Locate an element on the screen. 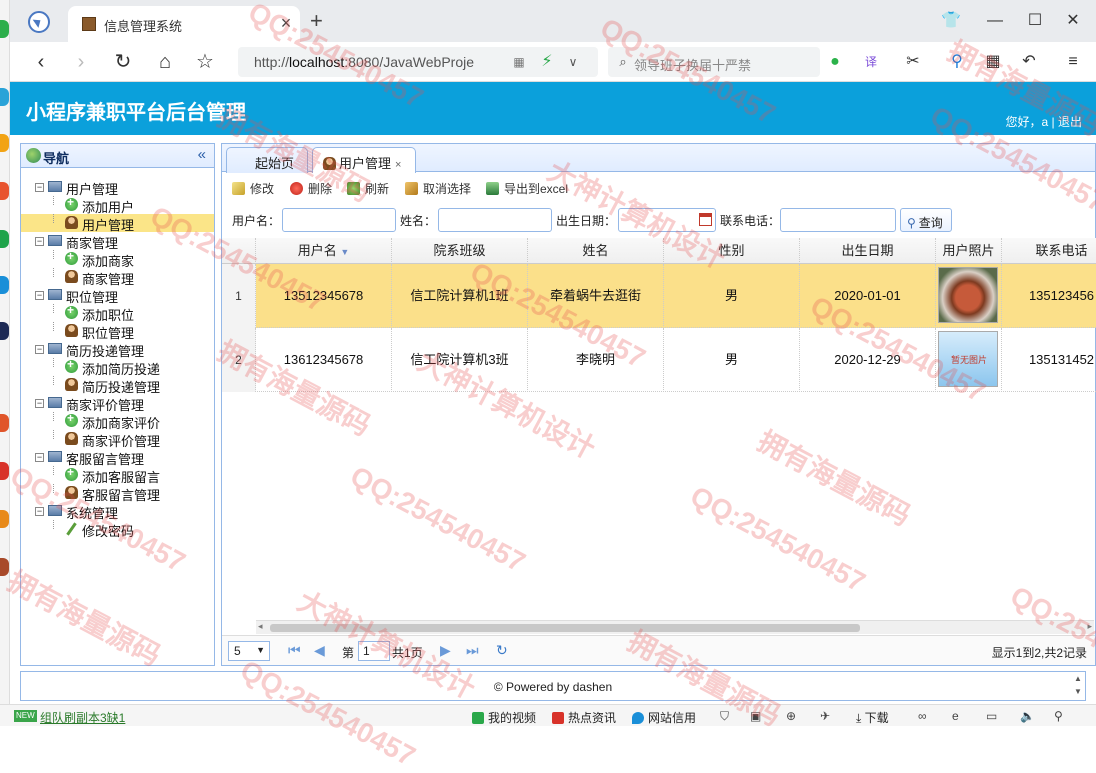 This screenshot has height=773, width=1096. nav-group: − 商家管理 is located at coordinates (117, 241).